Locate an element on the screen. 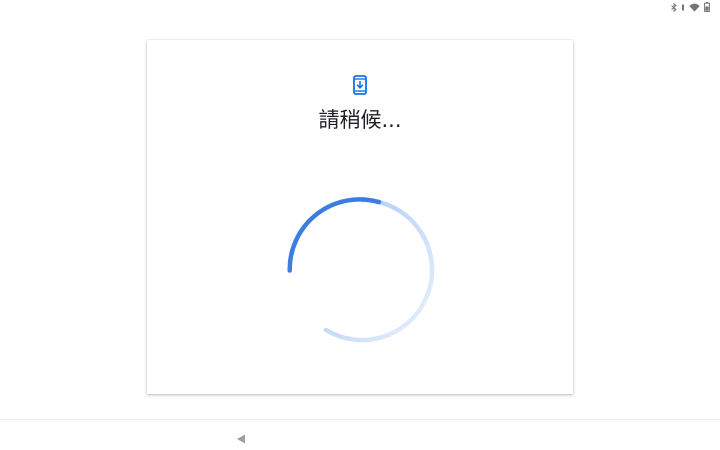 This screenshot has width=720, height=450. progress-spinner is located at coordinates (362, 270).